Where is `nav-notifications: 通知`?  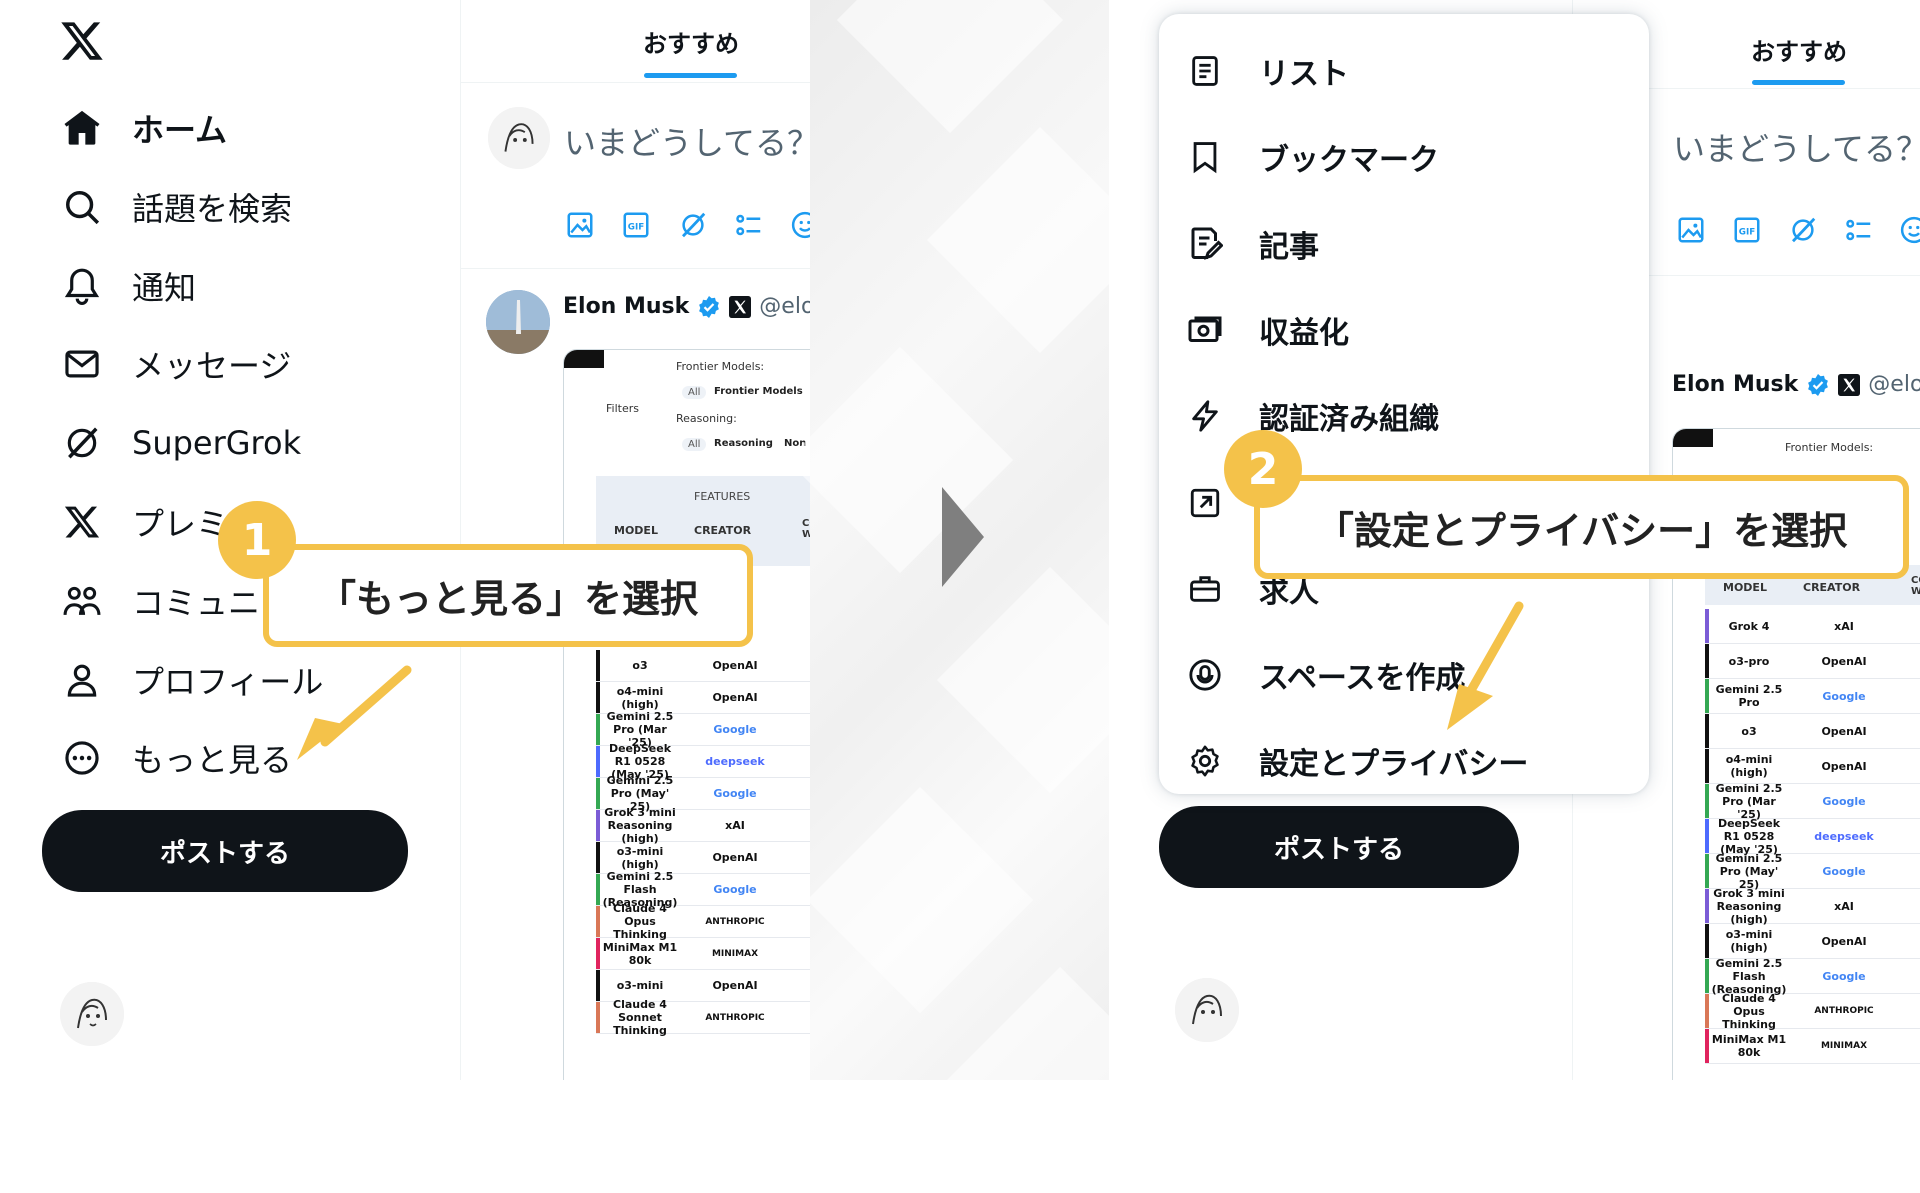 nav-notifications: 通知 is located at coordinates (128, 286).